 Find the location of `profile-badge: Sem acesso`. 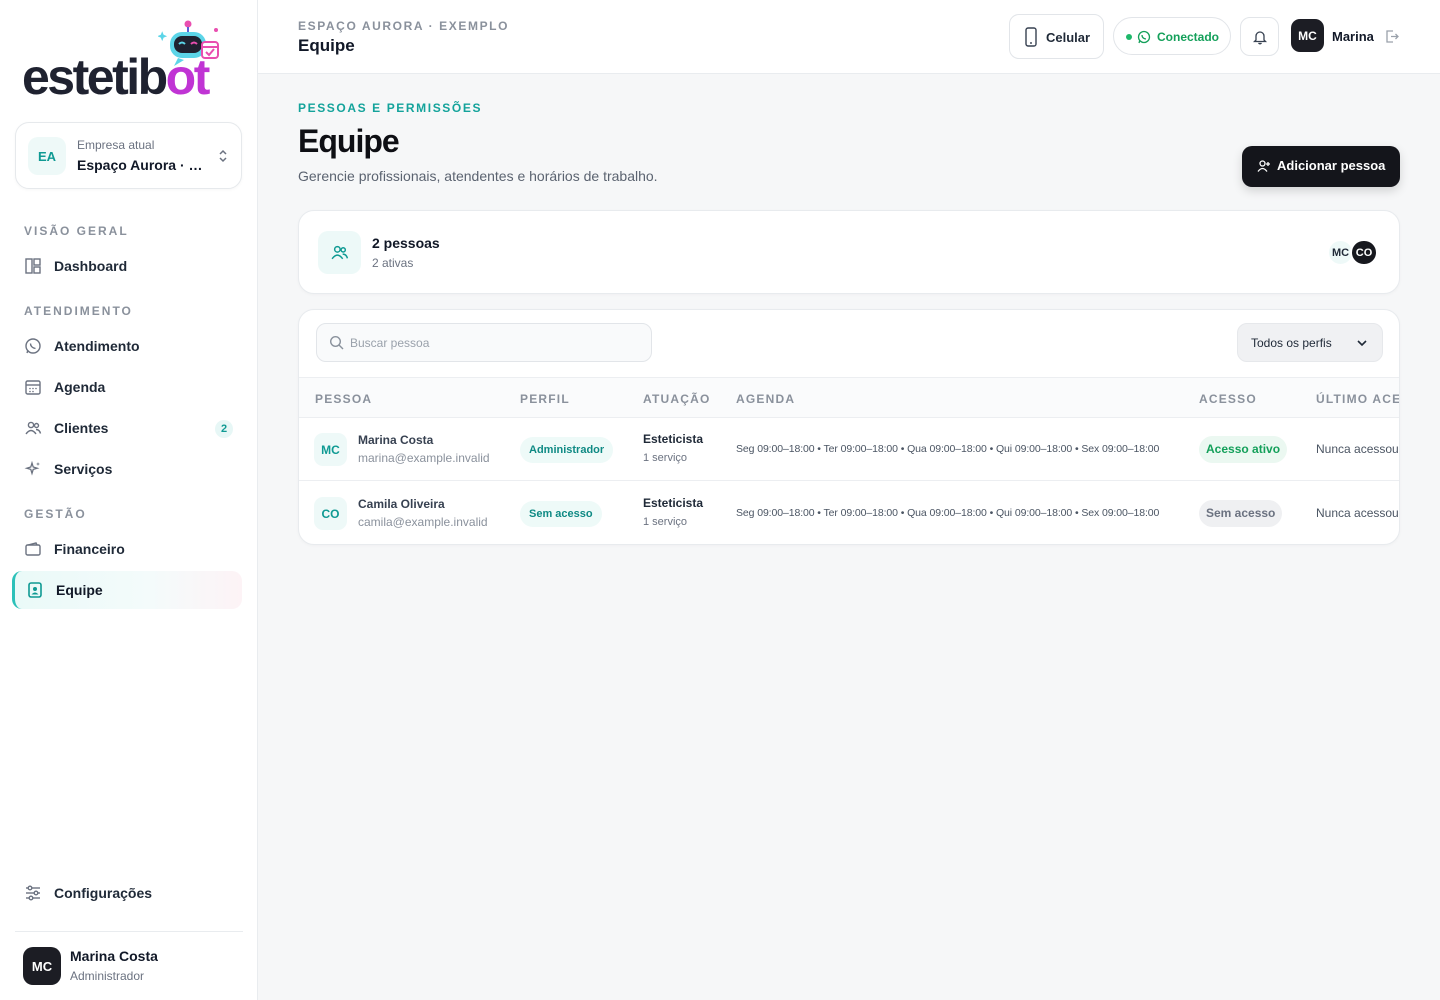

profile-badge: Sem acesso is located at coordinates (561, 514).